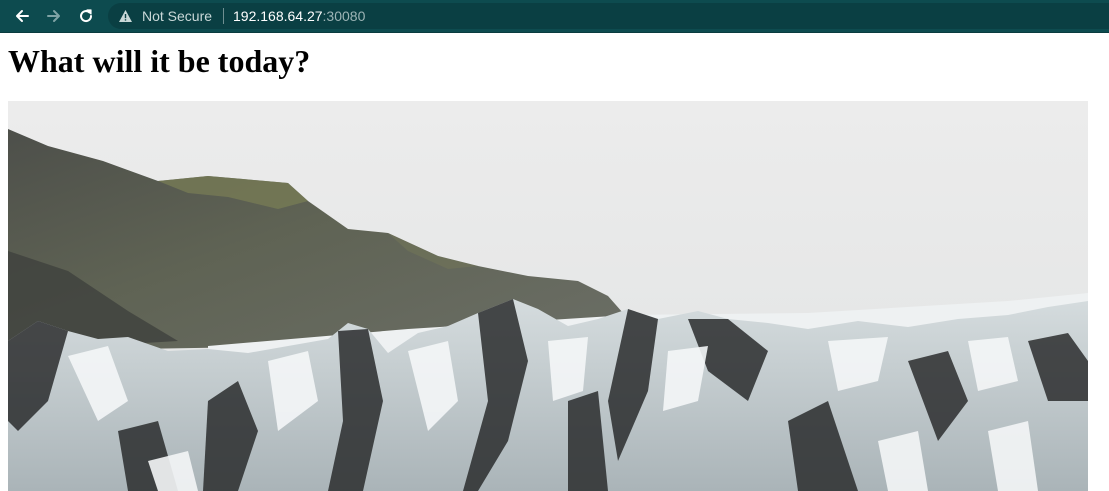 The height and width of the screenshot is (491, 1109). I want to click on security-status-label: Not Secure, so click(177, 16).